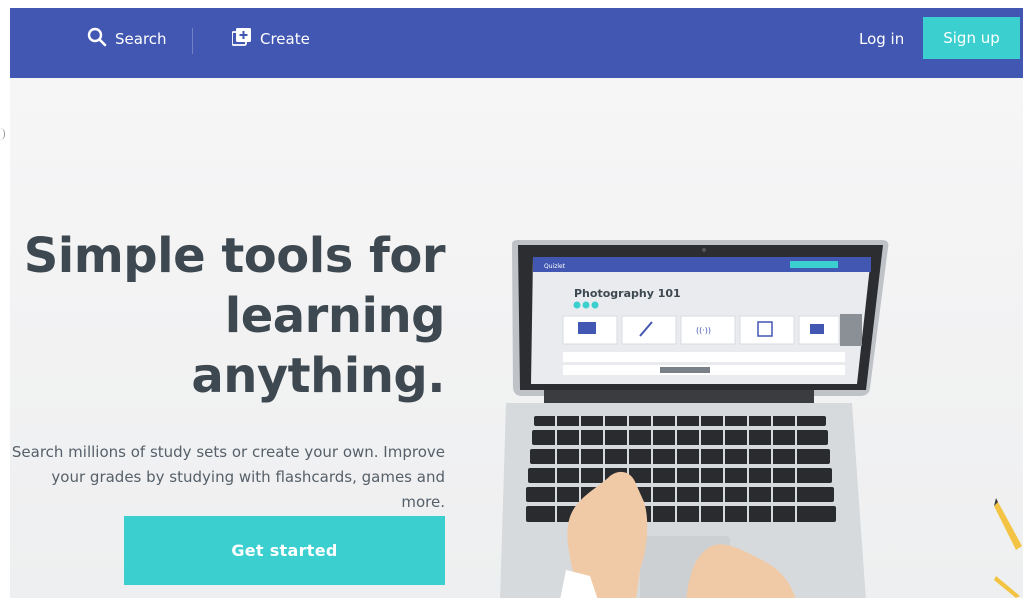 This screenshot has width=1023, height=598. Describe the element at coordinates (1008, 548) in the screenshot. I see `pencil-illustration` at that location.